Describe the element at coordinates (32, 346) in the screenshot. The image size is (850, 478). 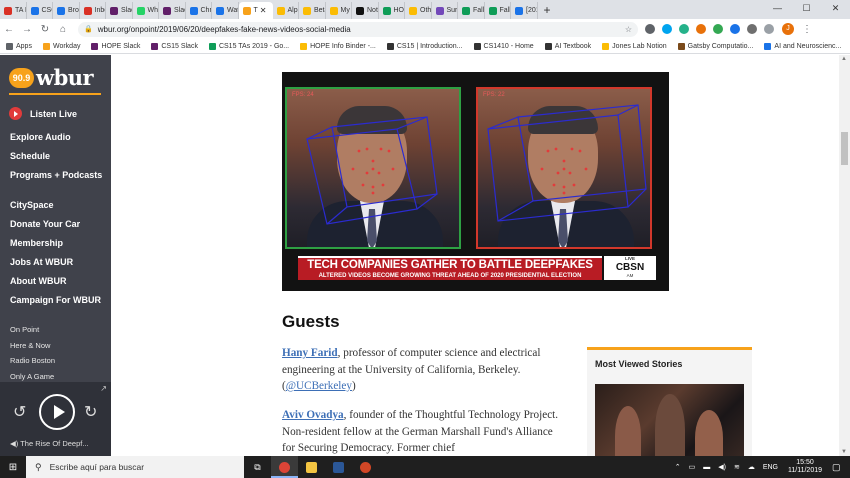
I see `nav-here-now: Here & Now` at that location.